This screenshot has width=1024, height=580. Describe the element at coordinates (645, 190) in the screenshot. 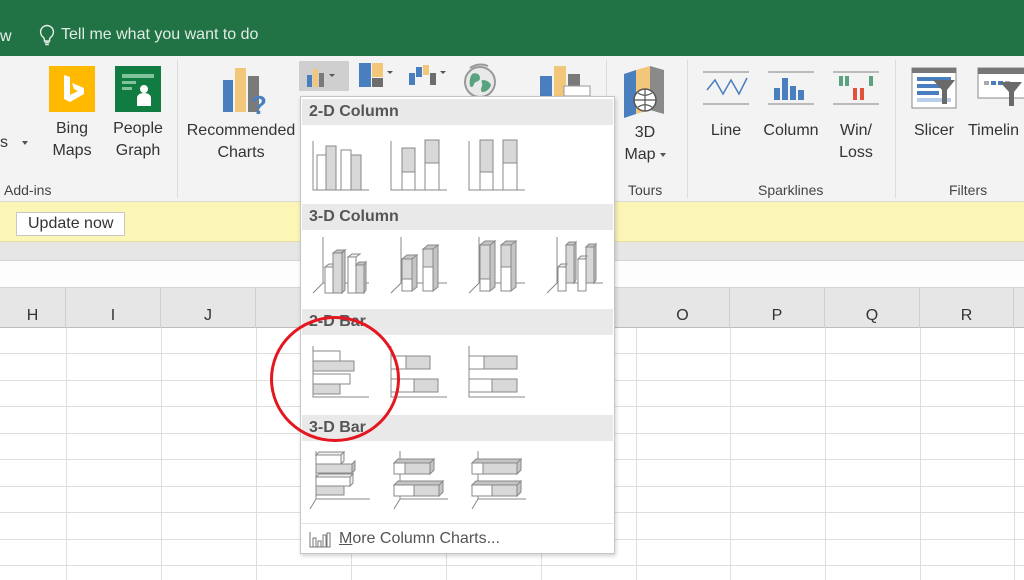

I see `group-label-tours: Tours` at that location.